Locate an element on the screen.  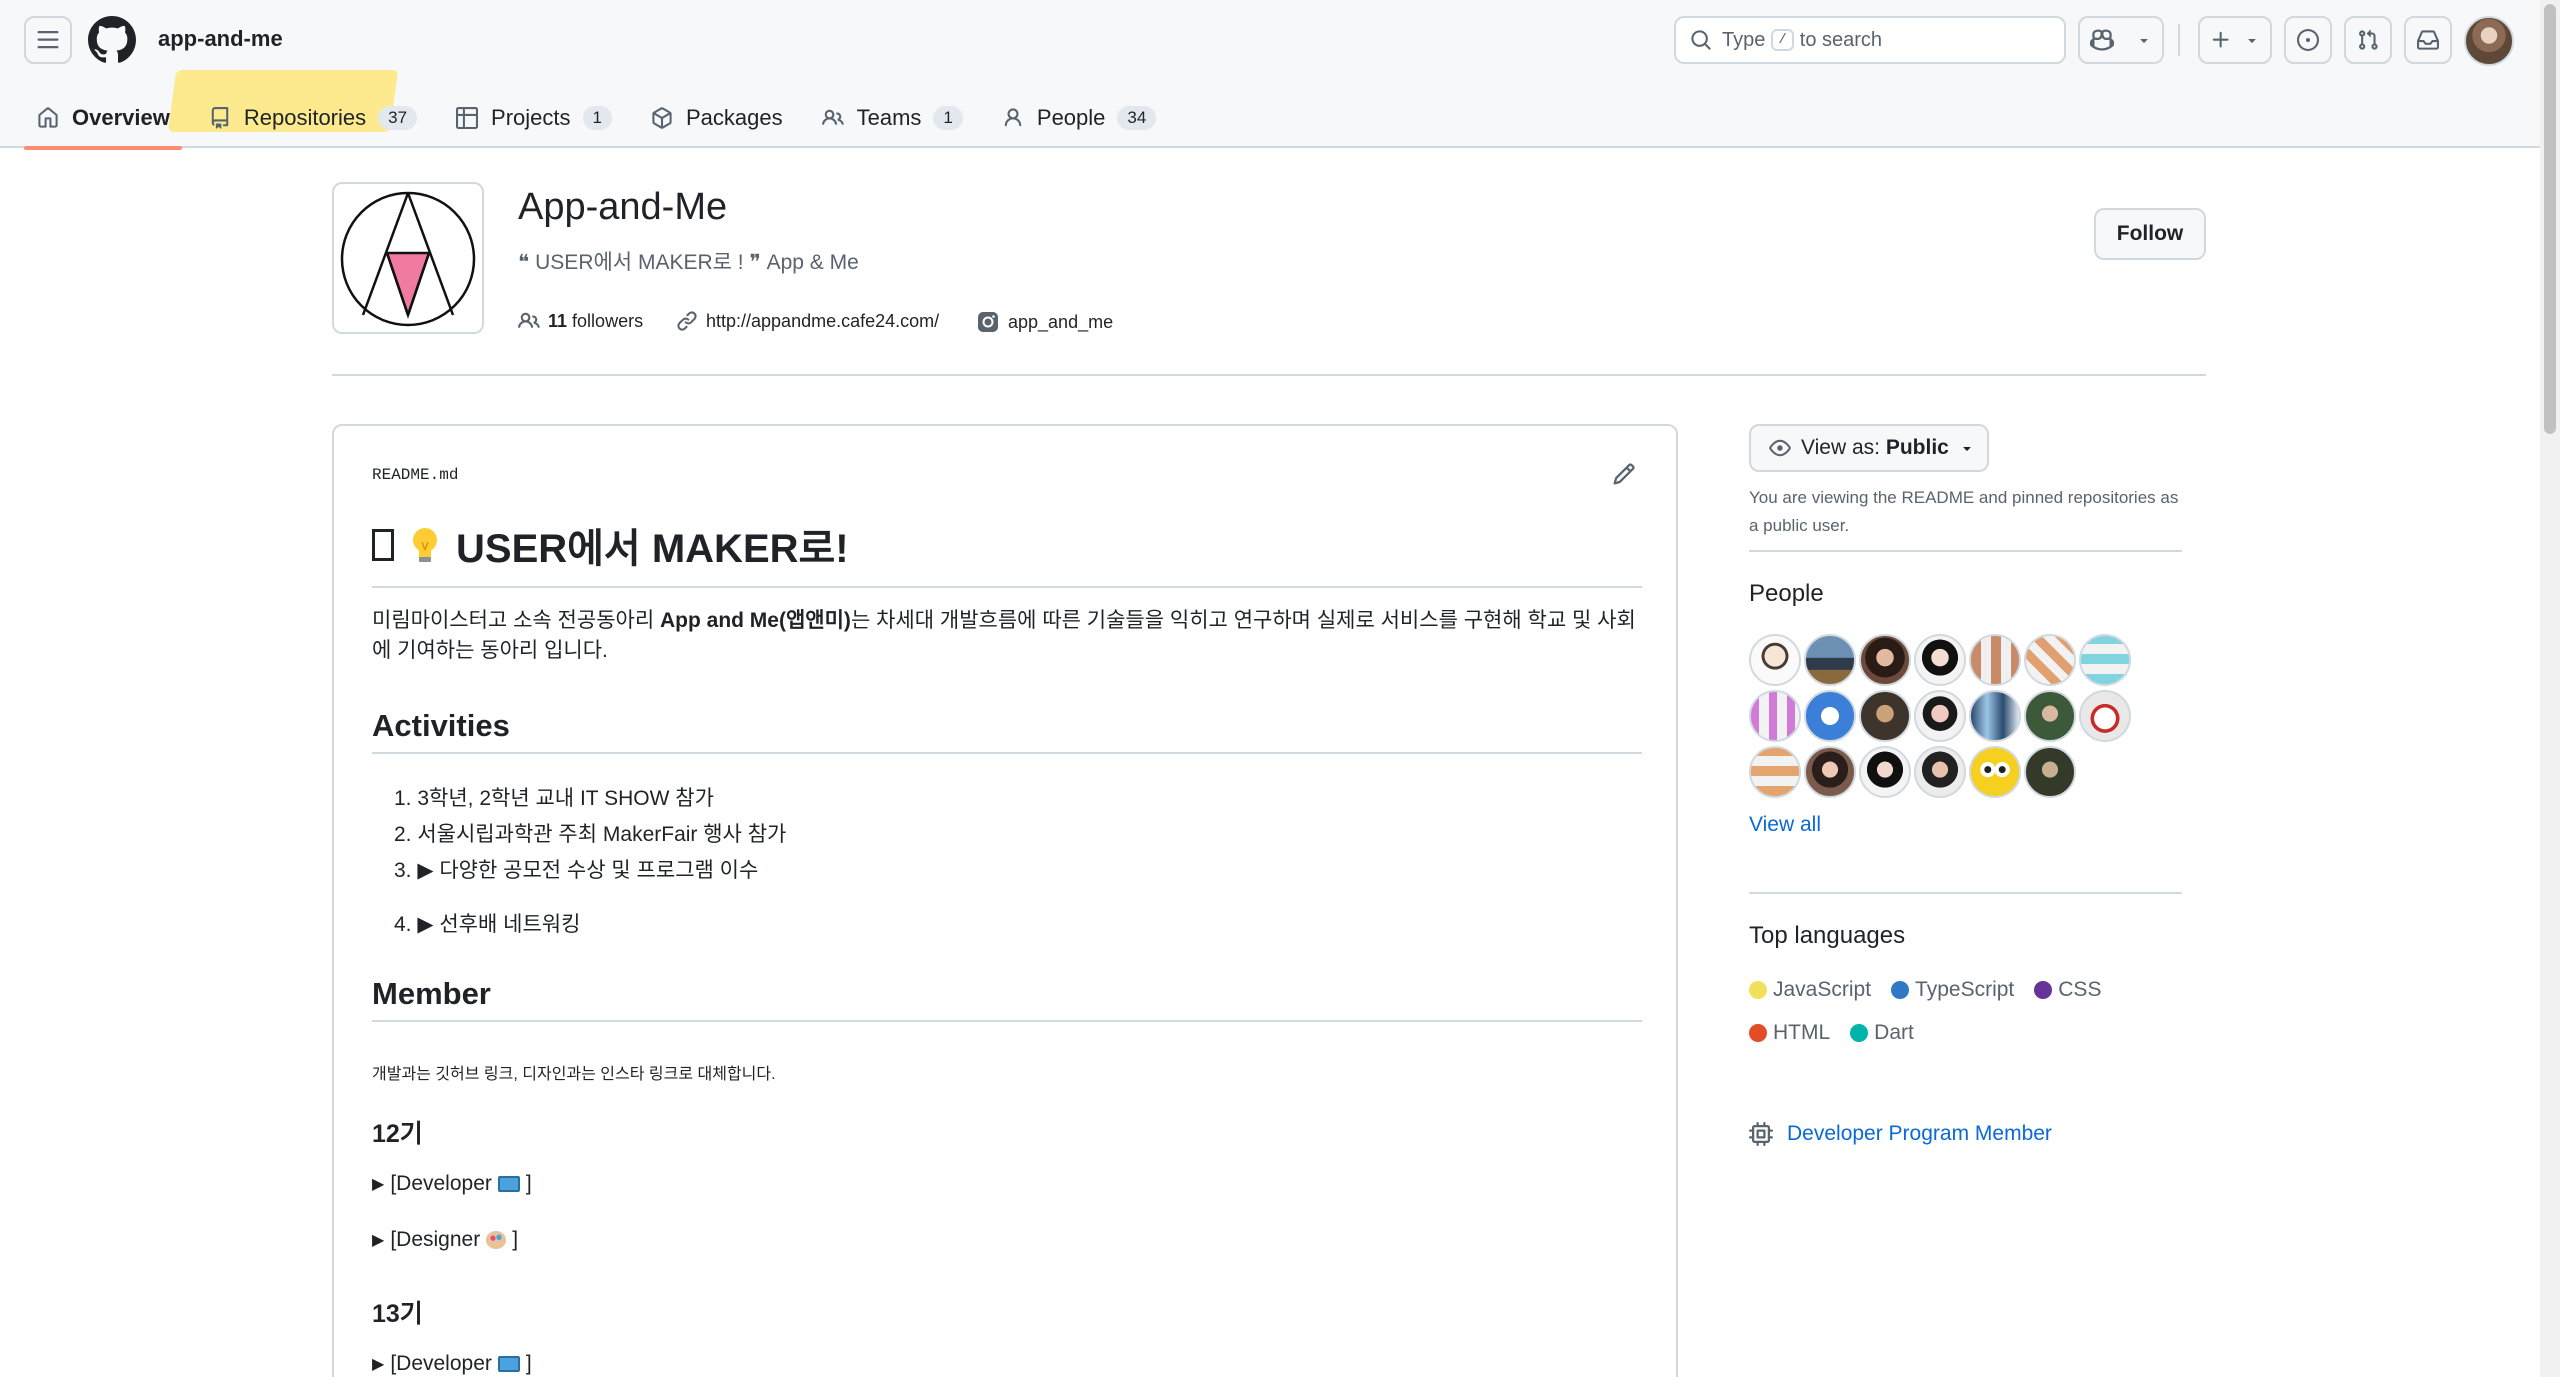
intro-text-before: 미림마이스터고 소속 전공동아리 is located at coordinates (516, 620).